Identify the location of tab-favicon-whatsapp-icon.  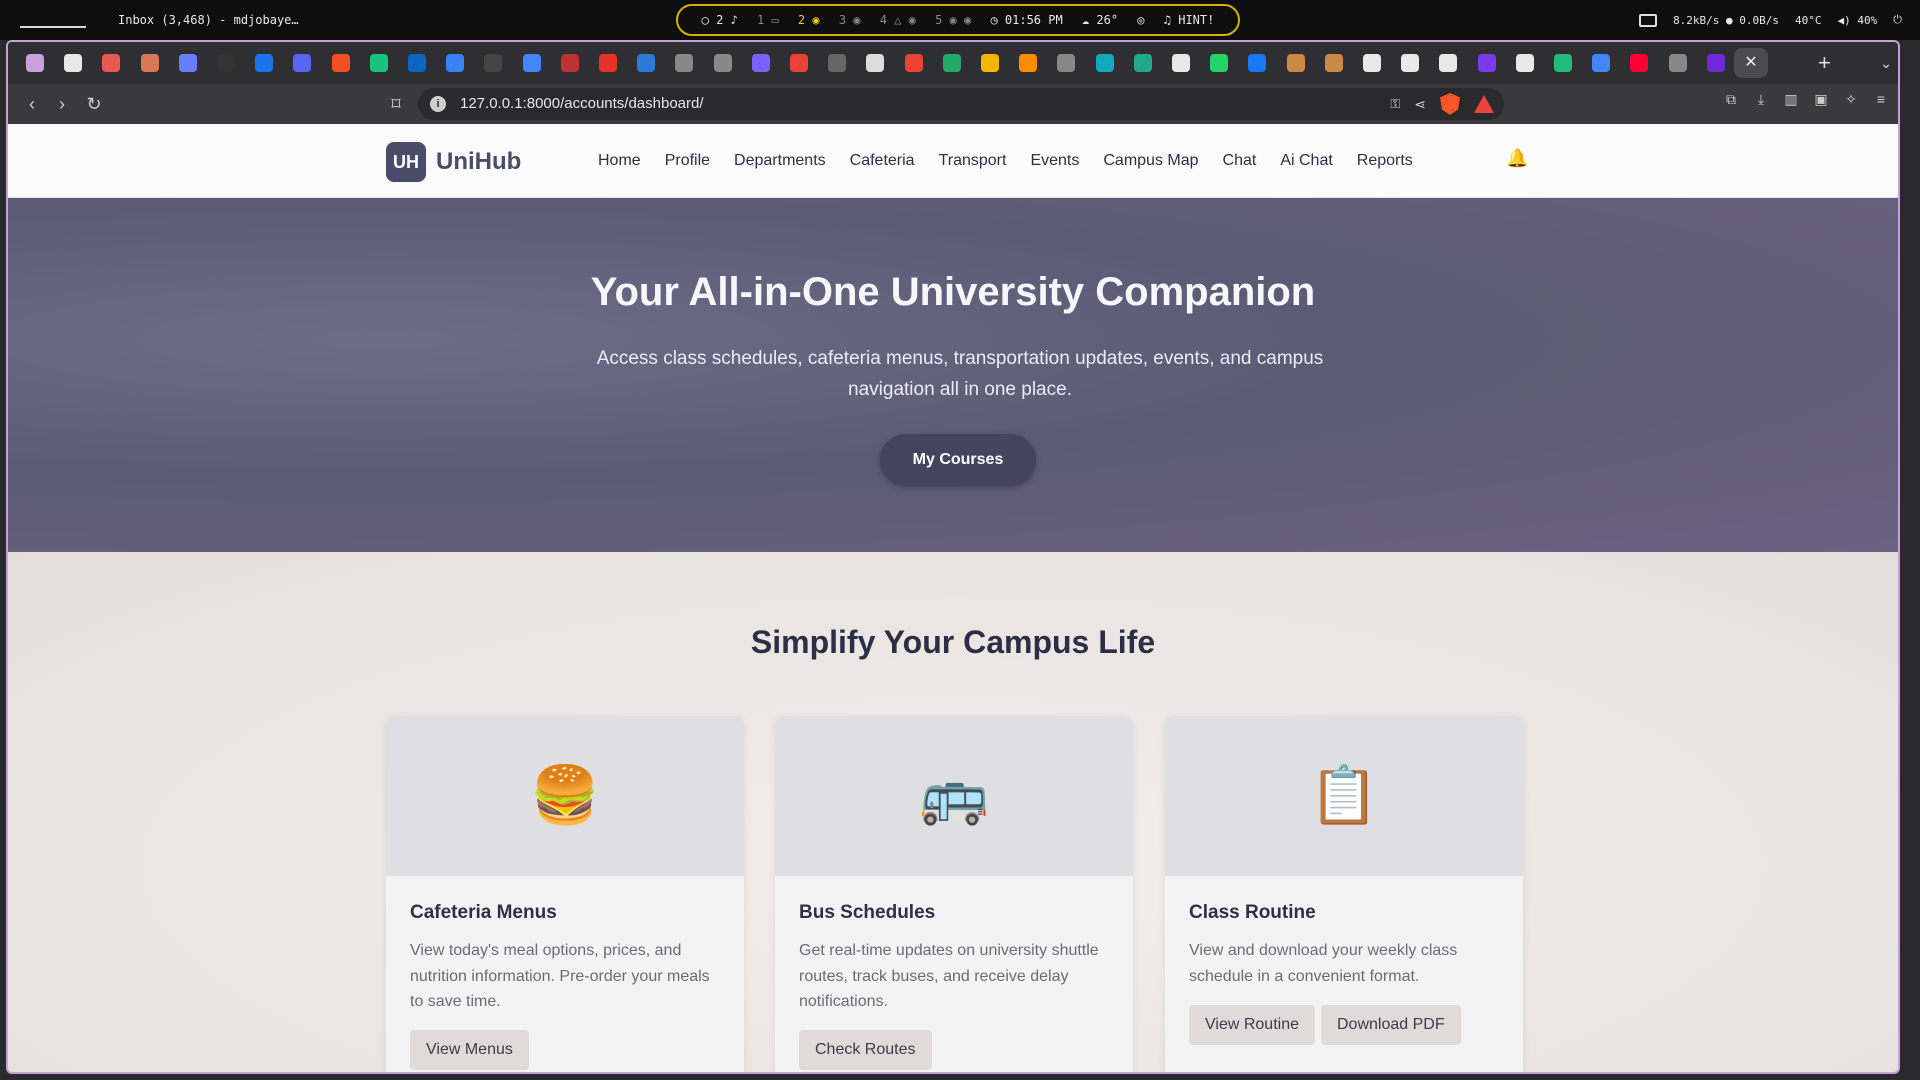
(1219, 63).